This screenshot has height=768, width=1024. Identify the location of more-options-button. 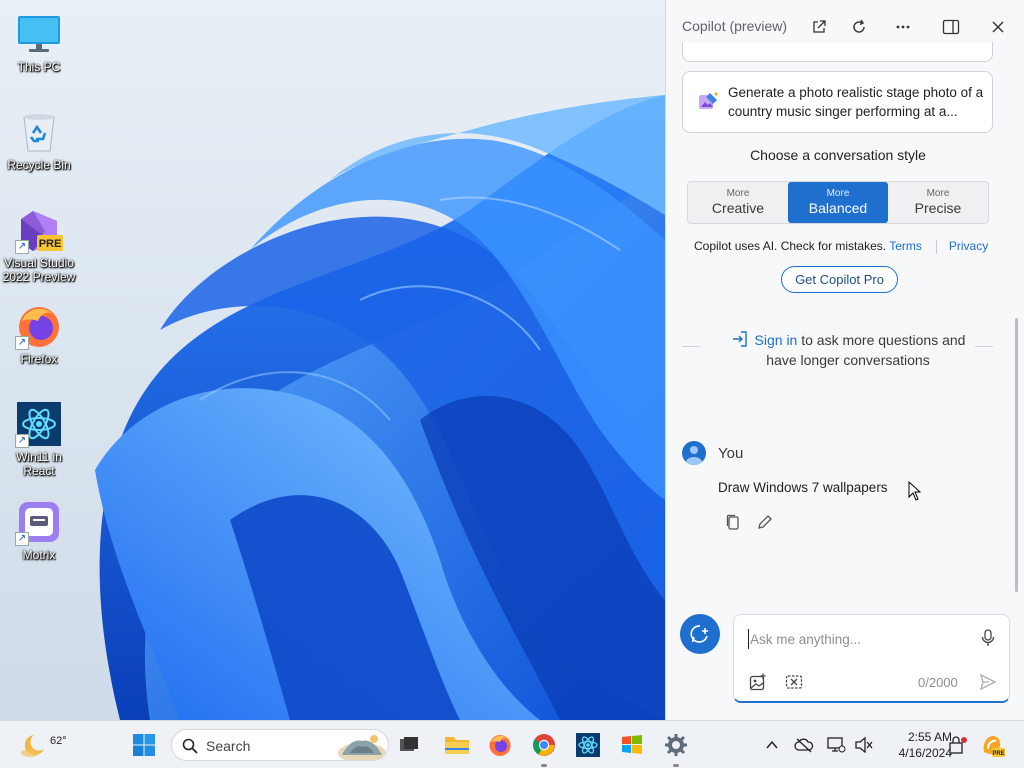
(903, 27).